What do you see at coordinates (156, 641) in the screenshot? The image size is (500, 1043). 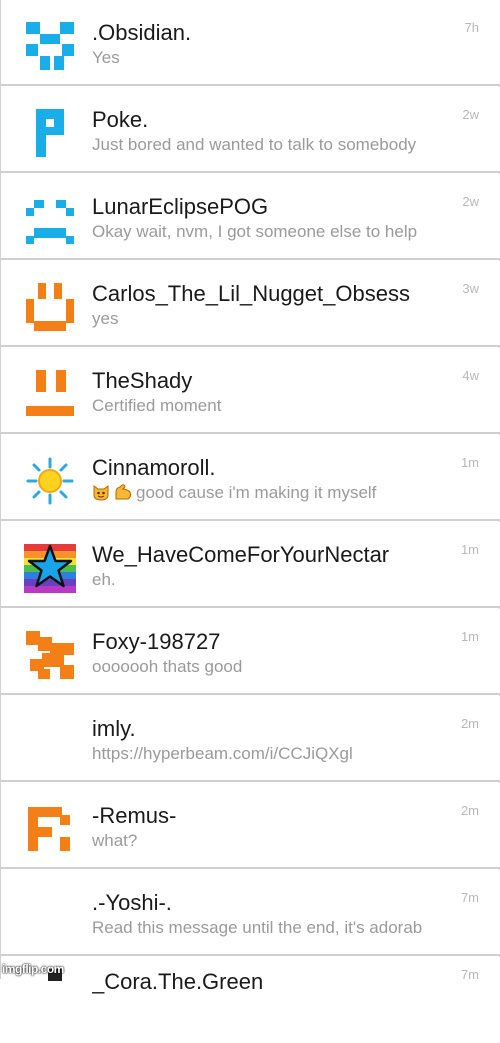 I see `conversation-name: Foxy-198727` at bounding box center [156, 641].